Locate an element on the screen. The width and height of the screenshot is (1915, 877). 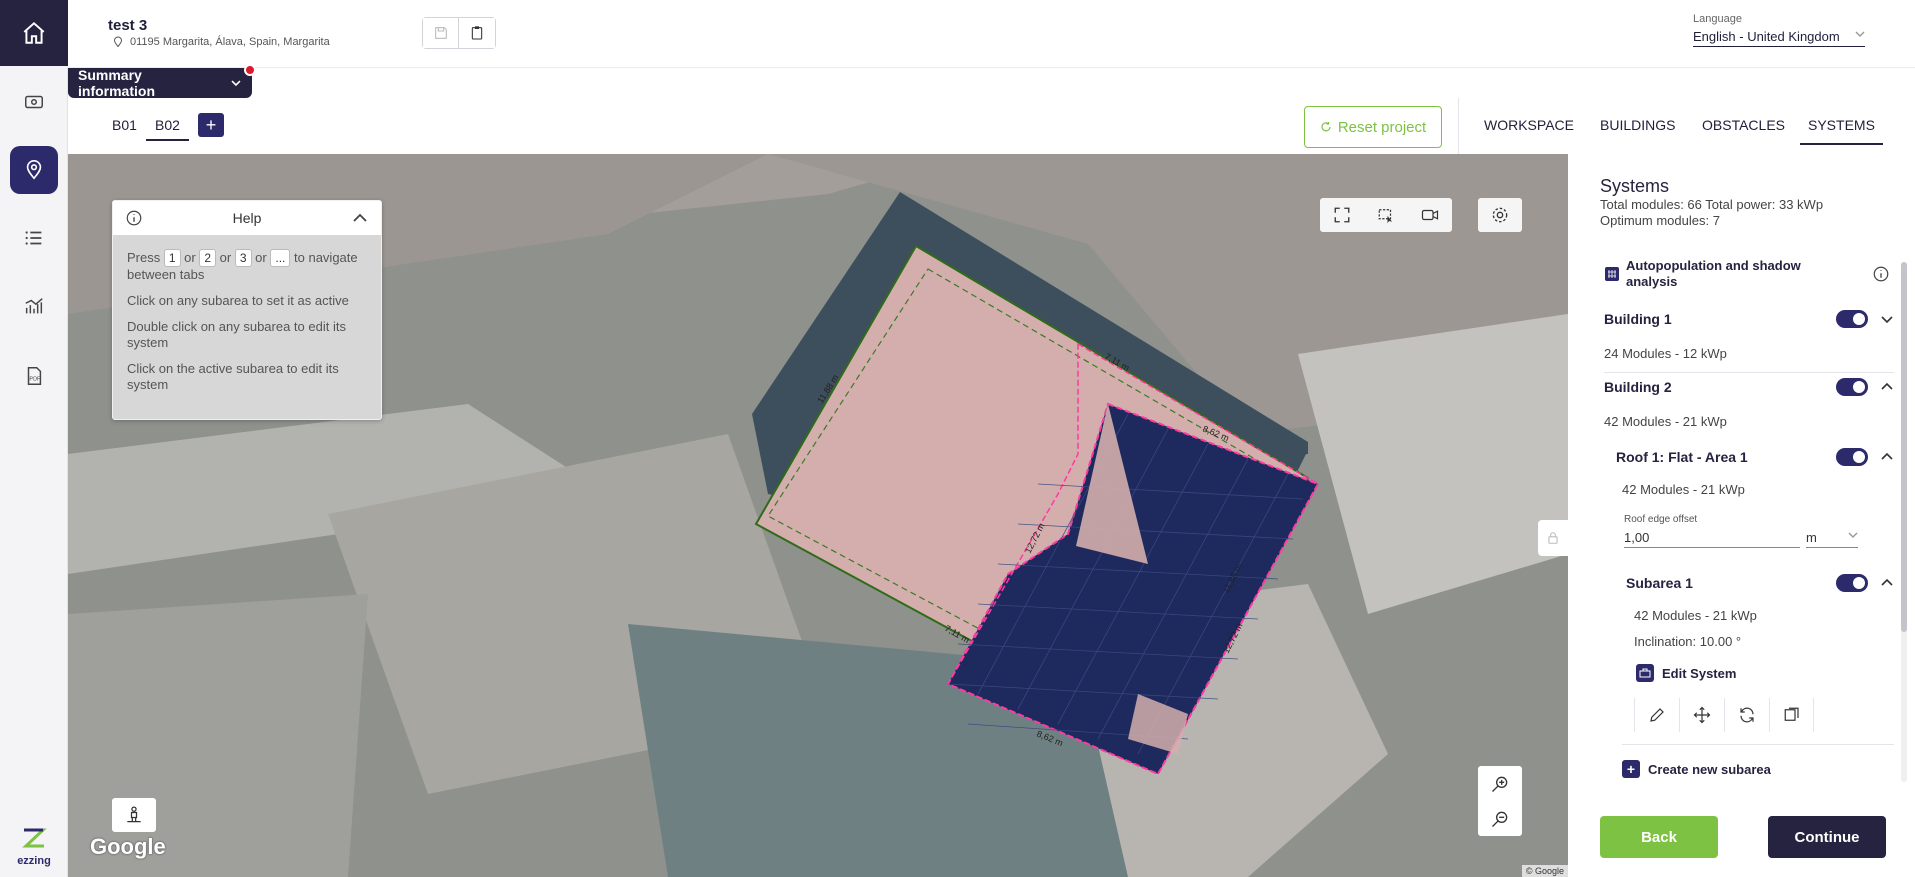
systems-title: Systems is located at coordinates (1635, 186).